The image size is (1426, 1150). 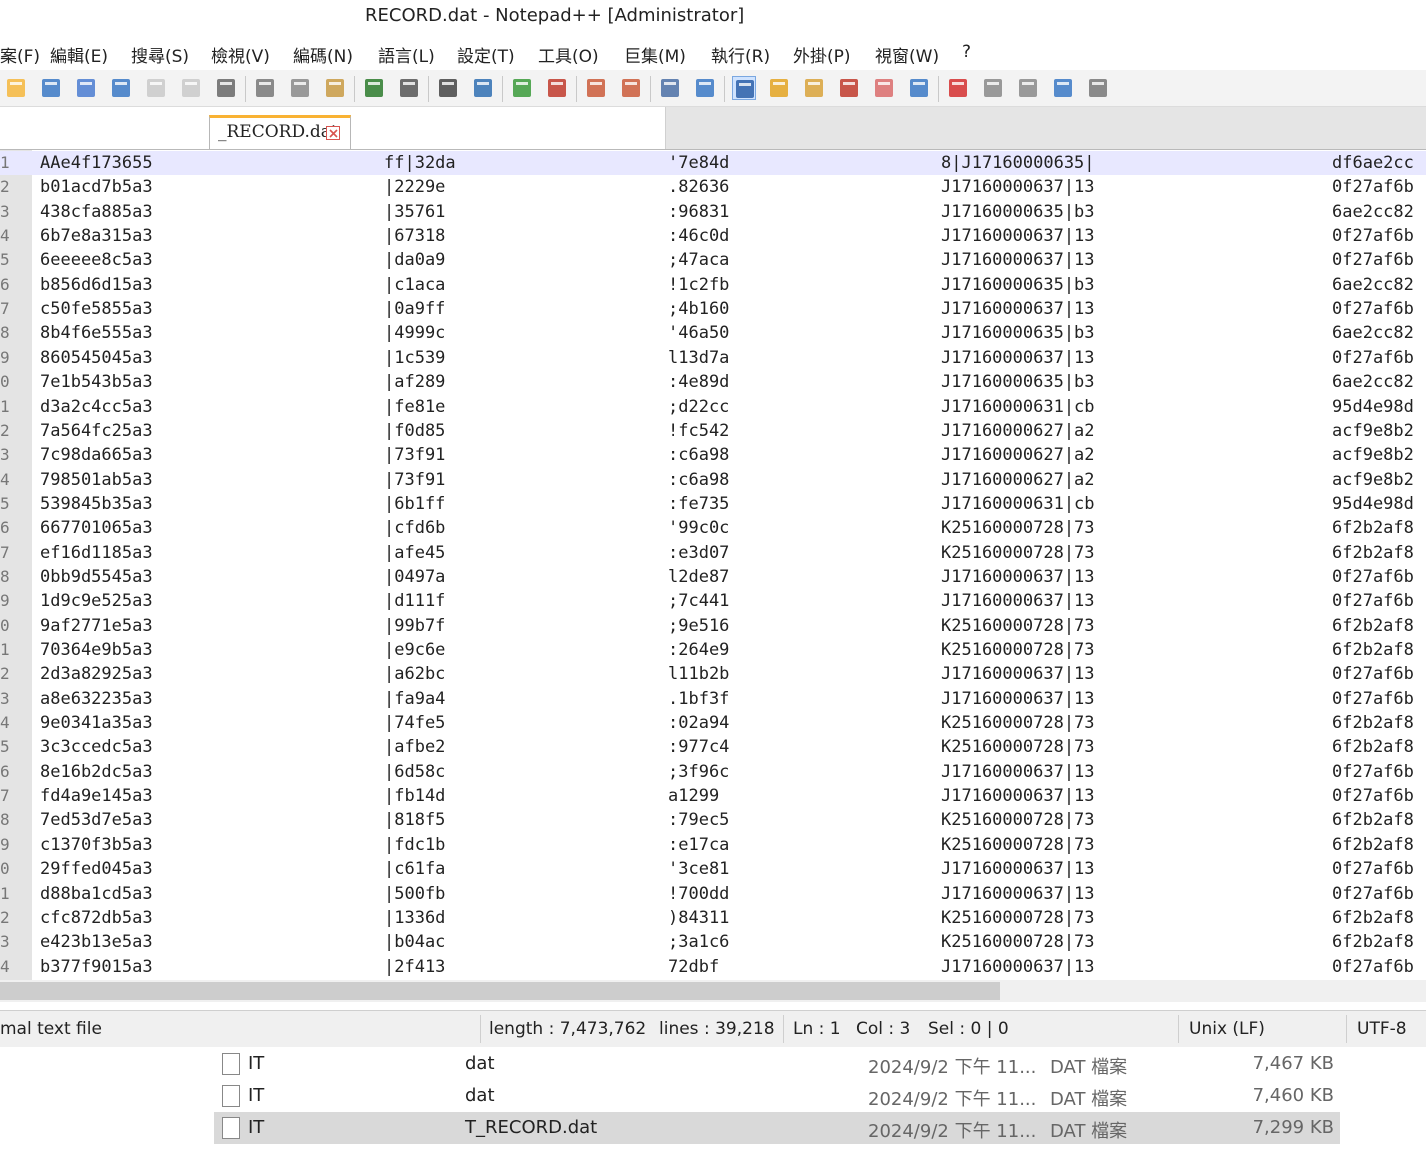 I want to click on copy-icon, so click(x=300, y=88).